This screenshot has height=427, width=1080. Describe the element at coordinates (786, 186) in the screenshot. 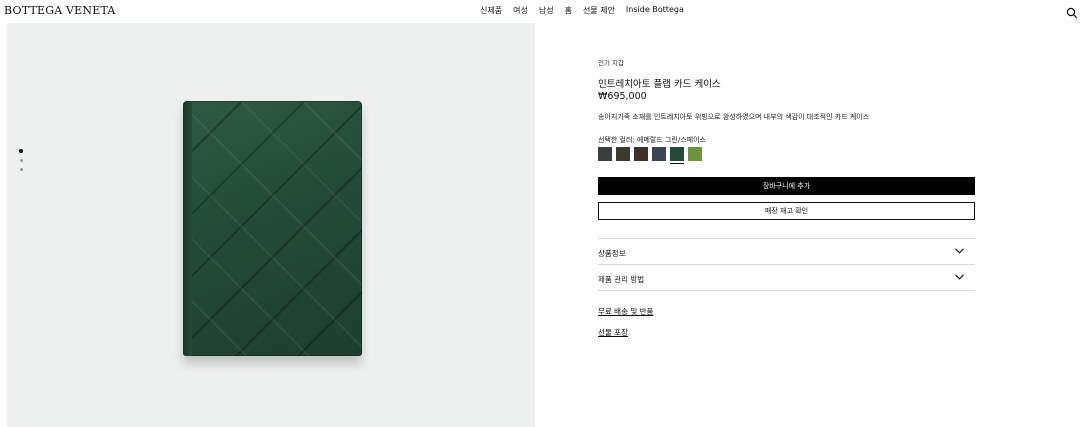

I see `add-to-cart-button: 장바구니에 추가` at that location.